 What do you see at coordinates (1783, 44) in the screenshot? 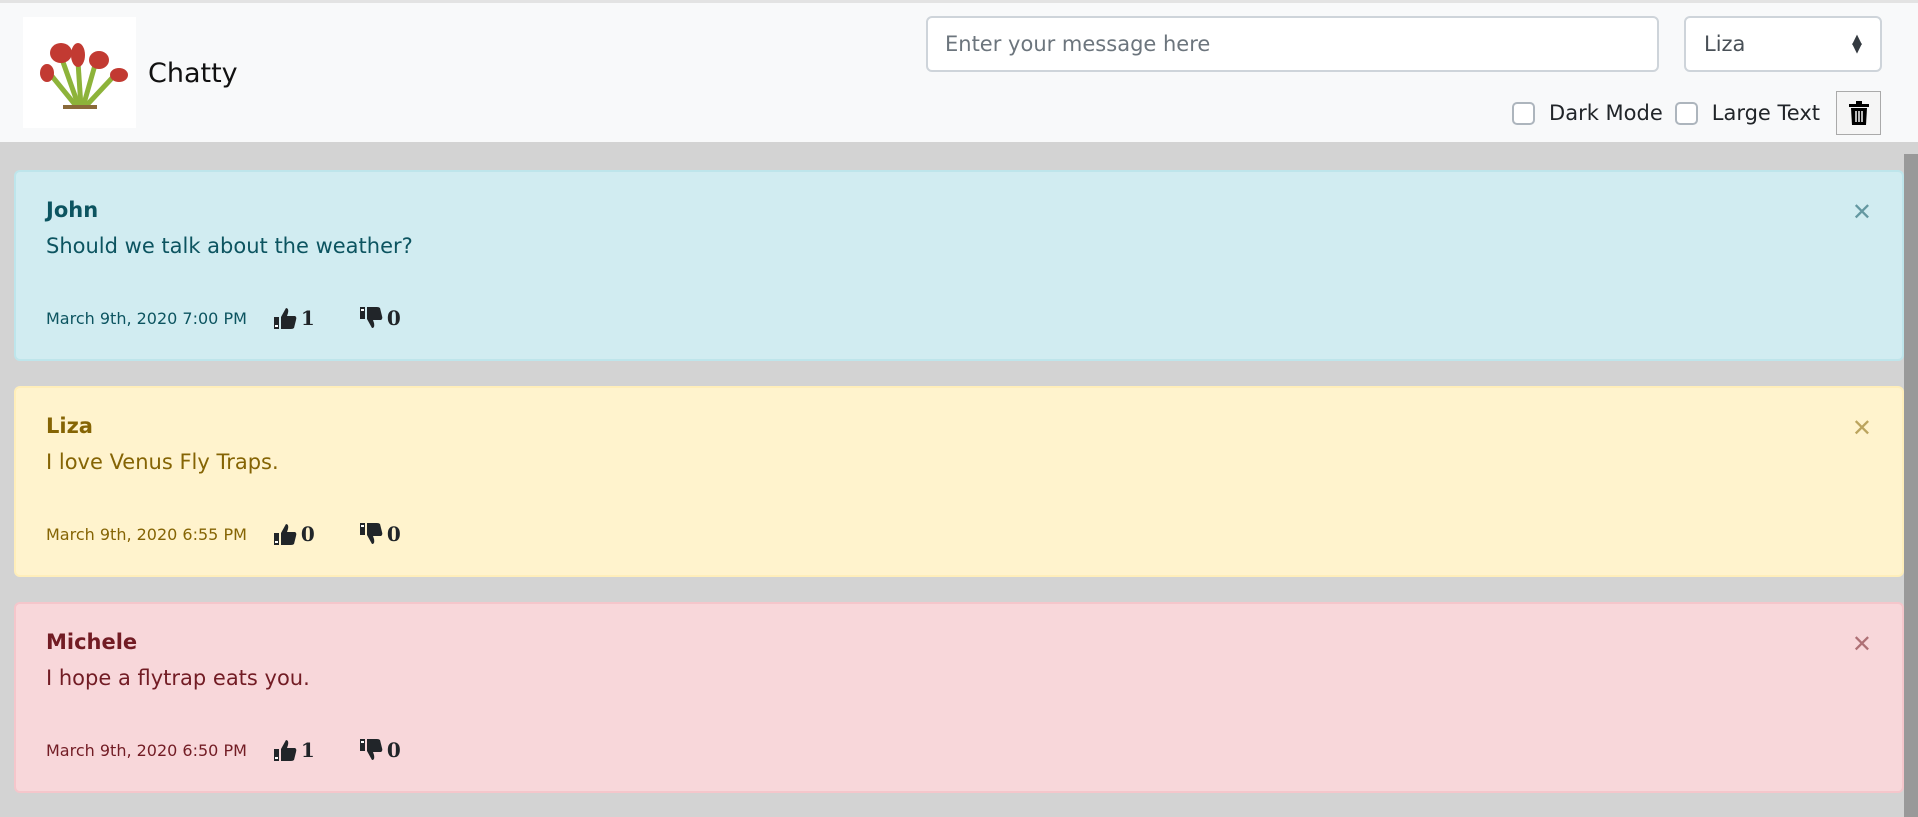
I see `user-select: Liza ▲ ▼` at bounding box center [1783, 44].